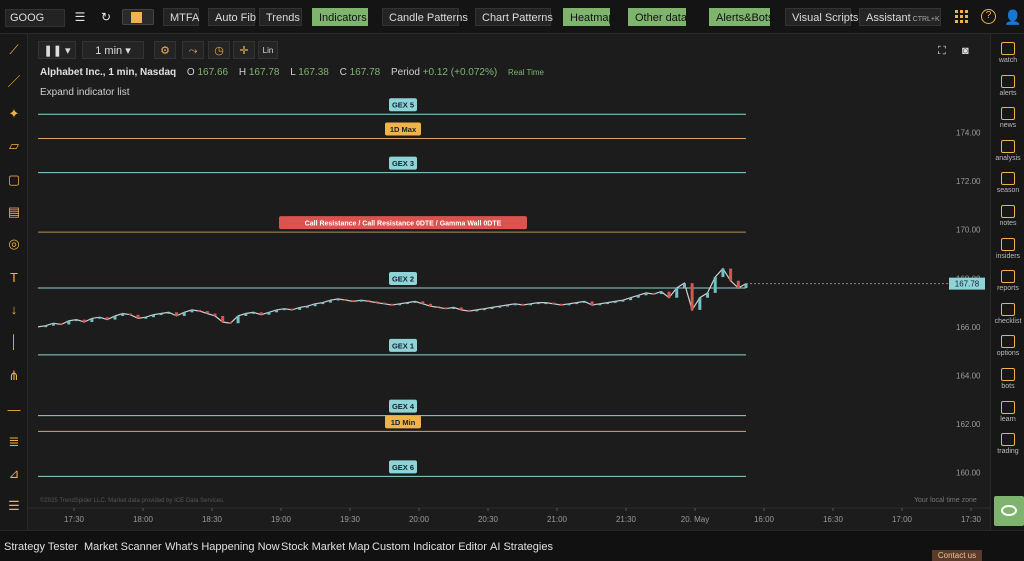 The image size is (1024, 561). I want to click on toolbar-button-mtfa: MTFA, so click(181, 17).